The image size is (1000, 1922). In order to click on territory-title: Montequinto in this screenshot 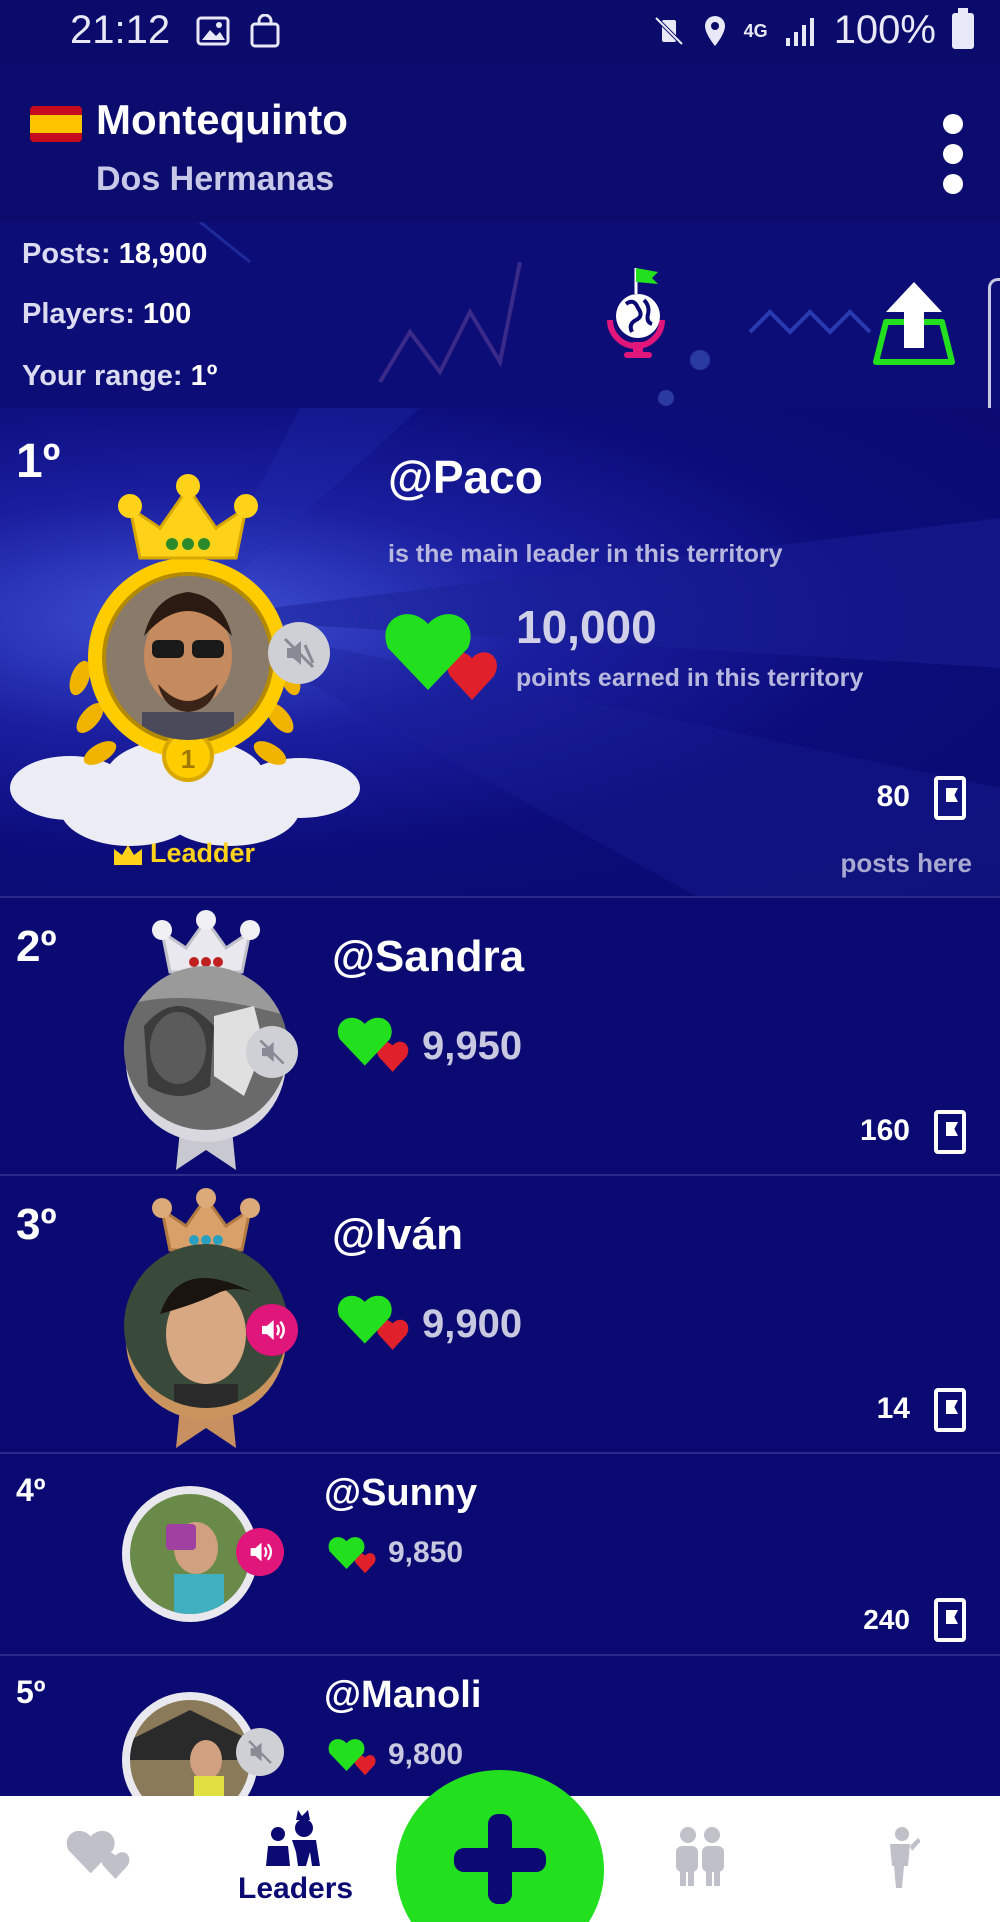, I will do `click(222, 119)`.